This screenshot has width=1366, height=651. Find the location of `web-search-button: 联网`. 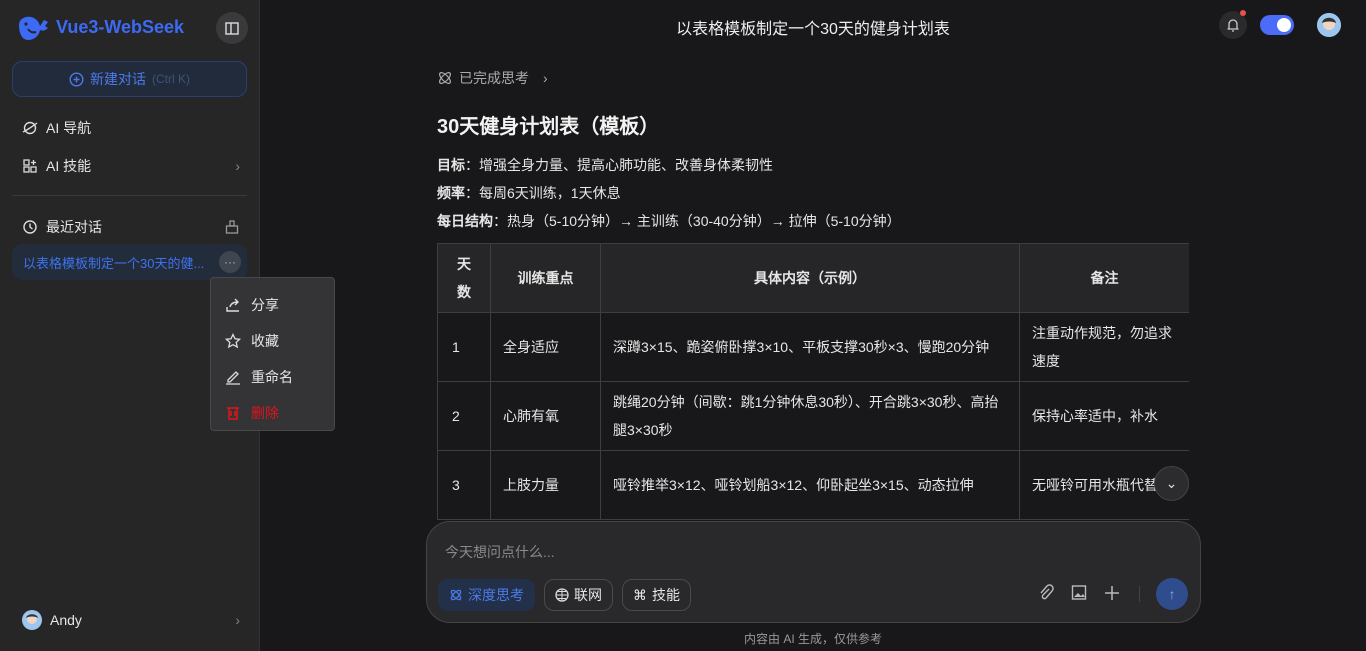

web-search-button: 联网 is located at coordinates (578, 595).